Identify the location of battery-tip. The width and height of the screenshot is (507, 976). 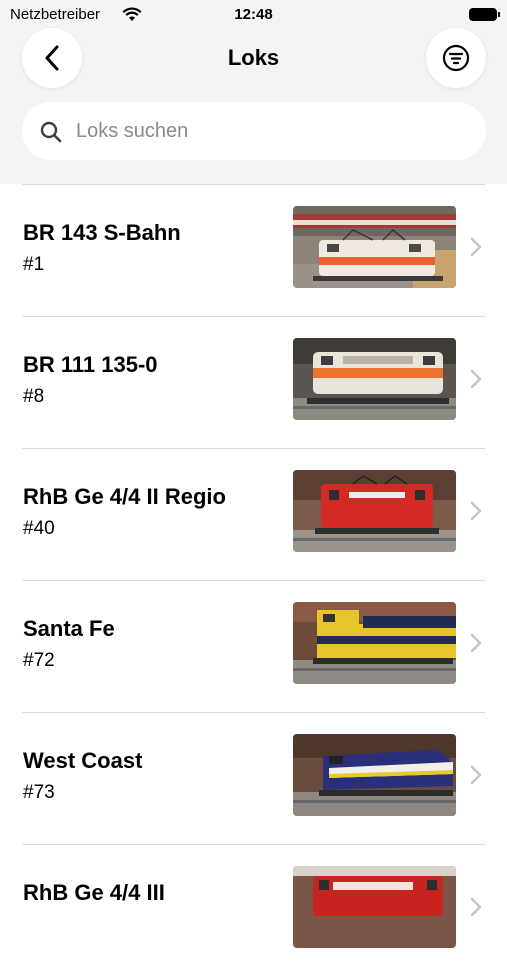
(499, 14).